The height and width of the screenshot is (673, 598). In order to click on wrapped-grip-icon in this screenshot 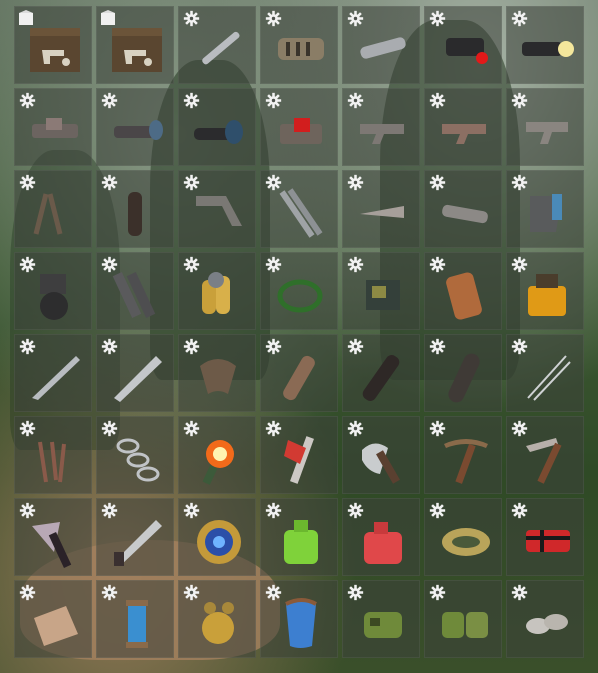, I will do `click(465, 377)`.